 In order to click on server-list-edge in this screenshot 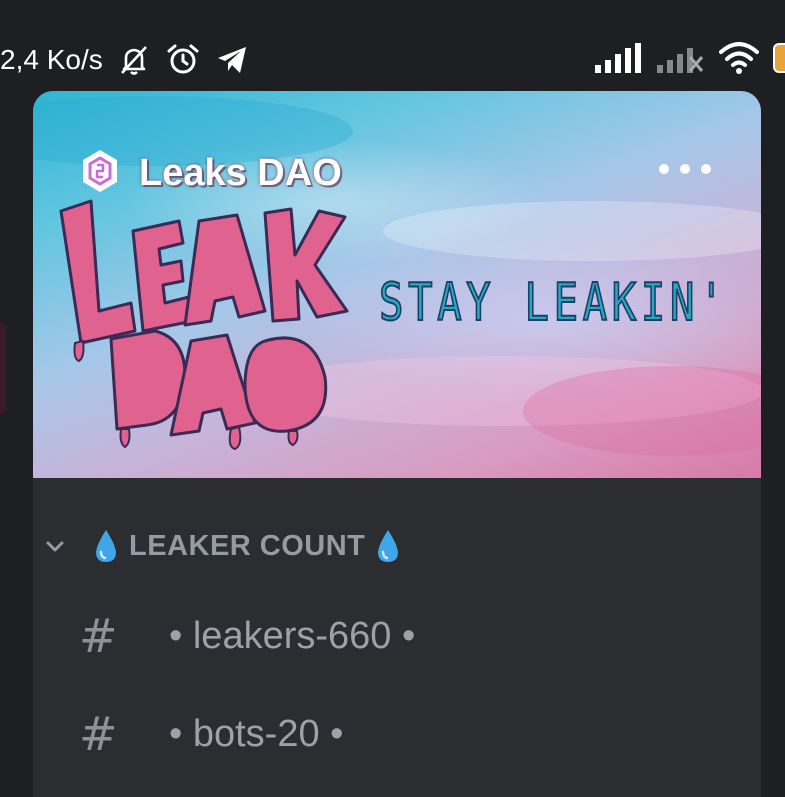, I will do `click(16, 442)`.